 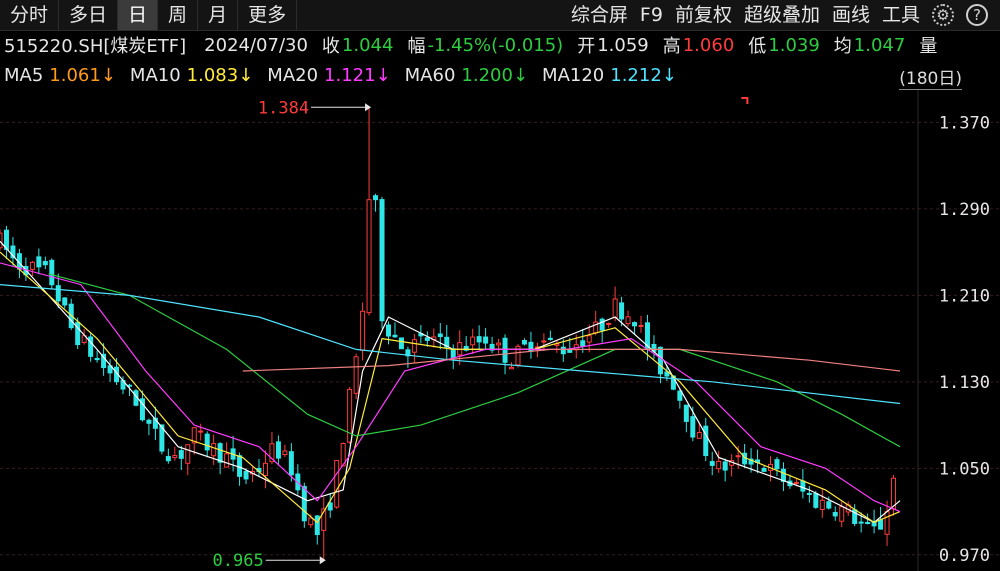 What do you see at coordinates (879, 45) in the screenshot?
I see `avg-value: 1.047` at bounding box center [879, 45].